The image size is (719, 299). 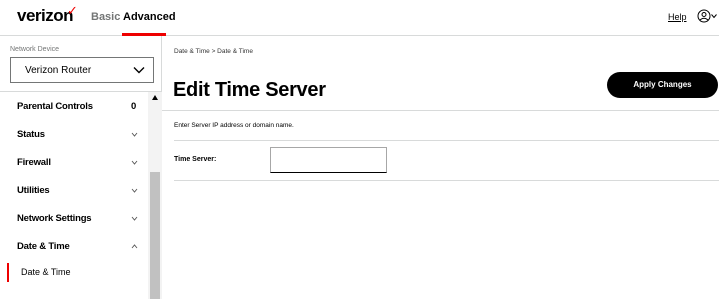 What do you see at coordinates (45, 16) in the screenshot?
I see `verizon-logo: verizon` at bounding box center [45, 16].